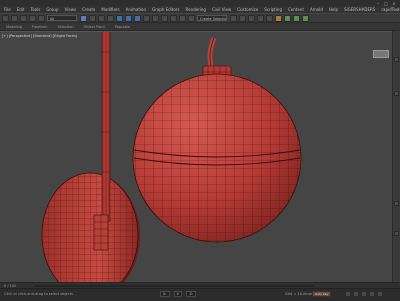  I want to click on undo-button, so click(5, 18).